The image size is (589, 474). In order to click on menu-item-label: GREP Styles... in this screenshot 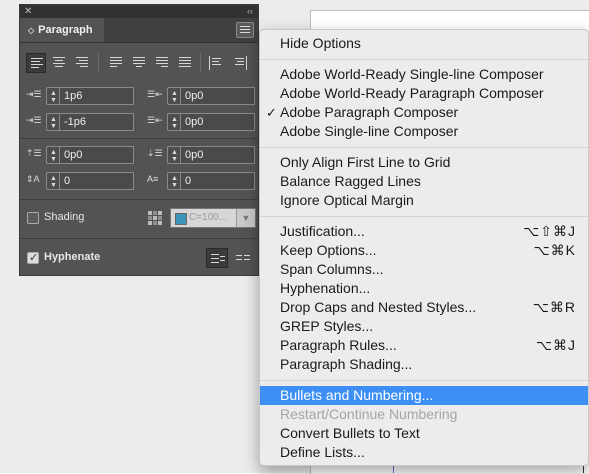, I will do `click(327, 326)`.